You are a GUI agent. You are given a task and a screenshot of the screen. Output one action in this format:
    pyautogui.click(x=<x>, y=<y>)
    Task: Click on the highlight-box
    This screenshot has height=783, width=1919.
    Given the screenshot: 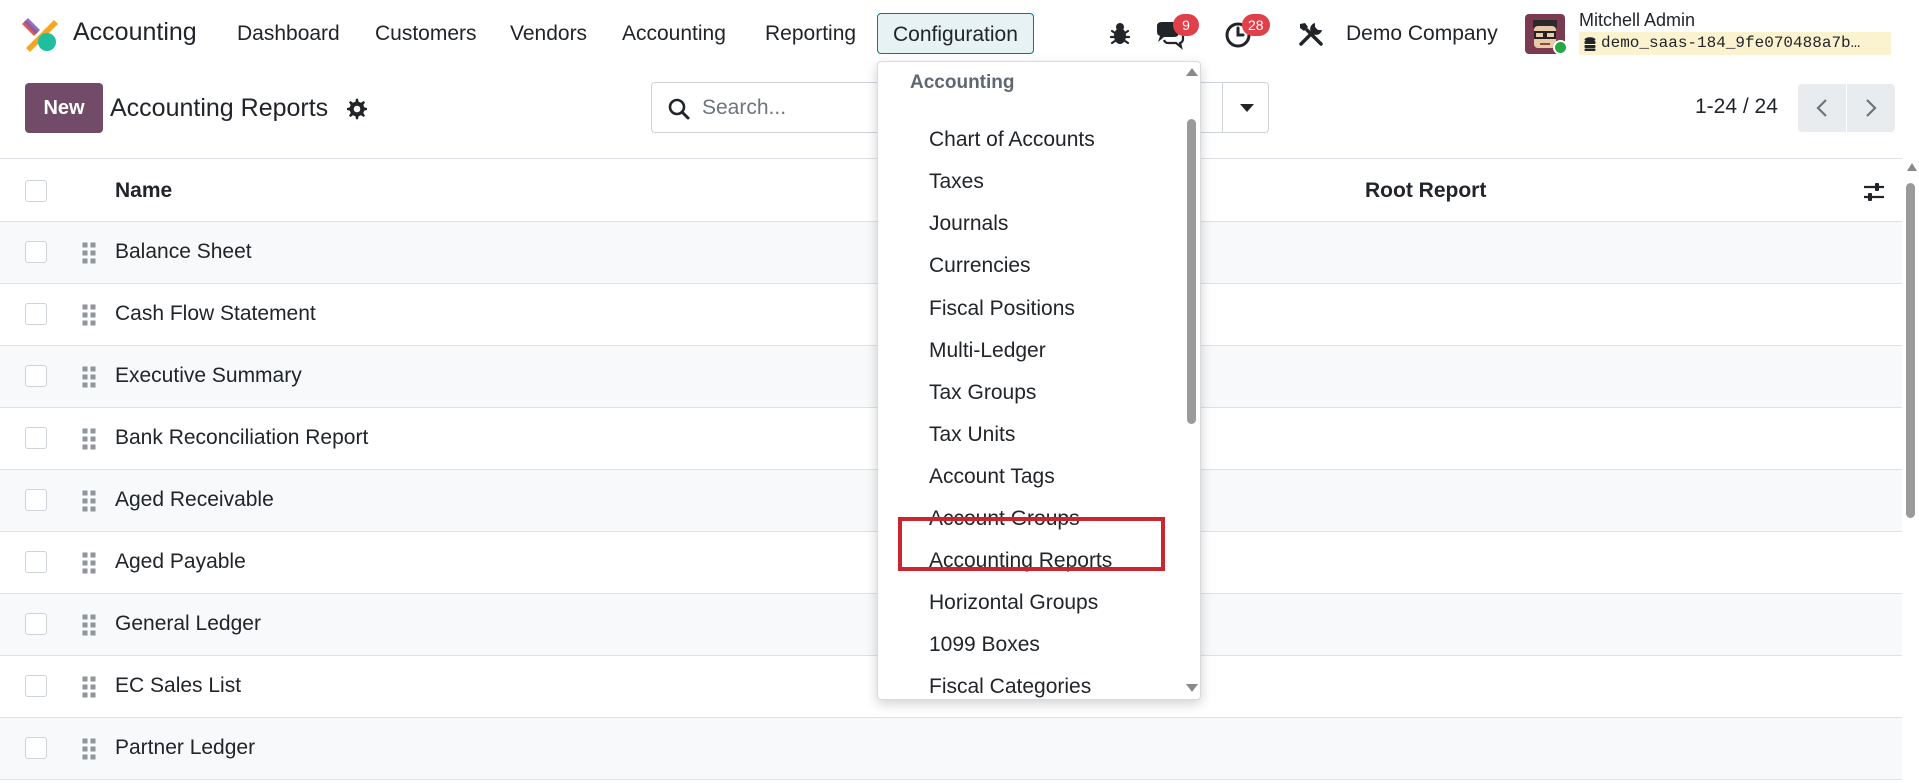 What is the action you would take?
    pyautogui.click(x=1031, y=544)
    